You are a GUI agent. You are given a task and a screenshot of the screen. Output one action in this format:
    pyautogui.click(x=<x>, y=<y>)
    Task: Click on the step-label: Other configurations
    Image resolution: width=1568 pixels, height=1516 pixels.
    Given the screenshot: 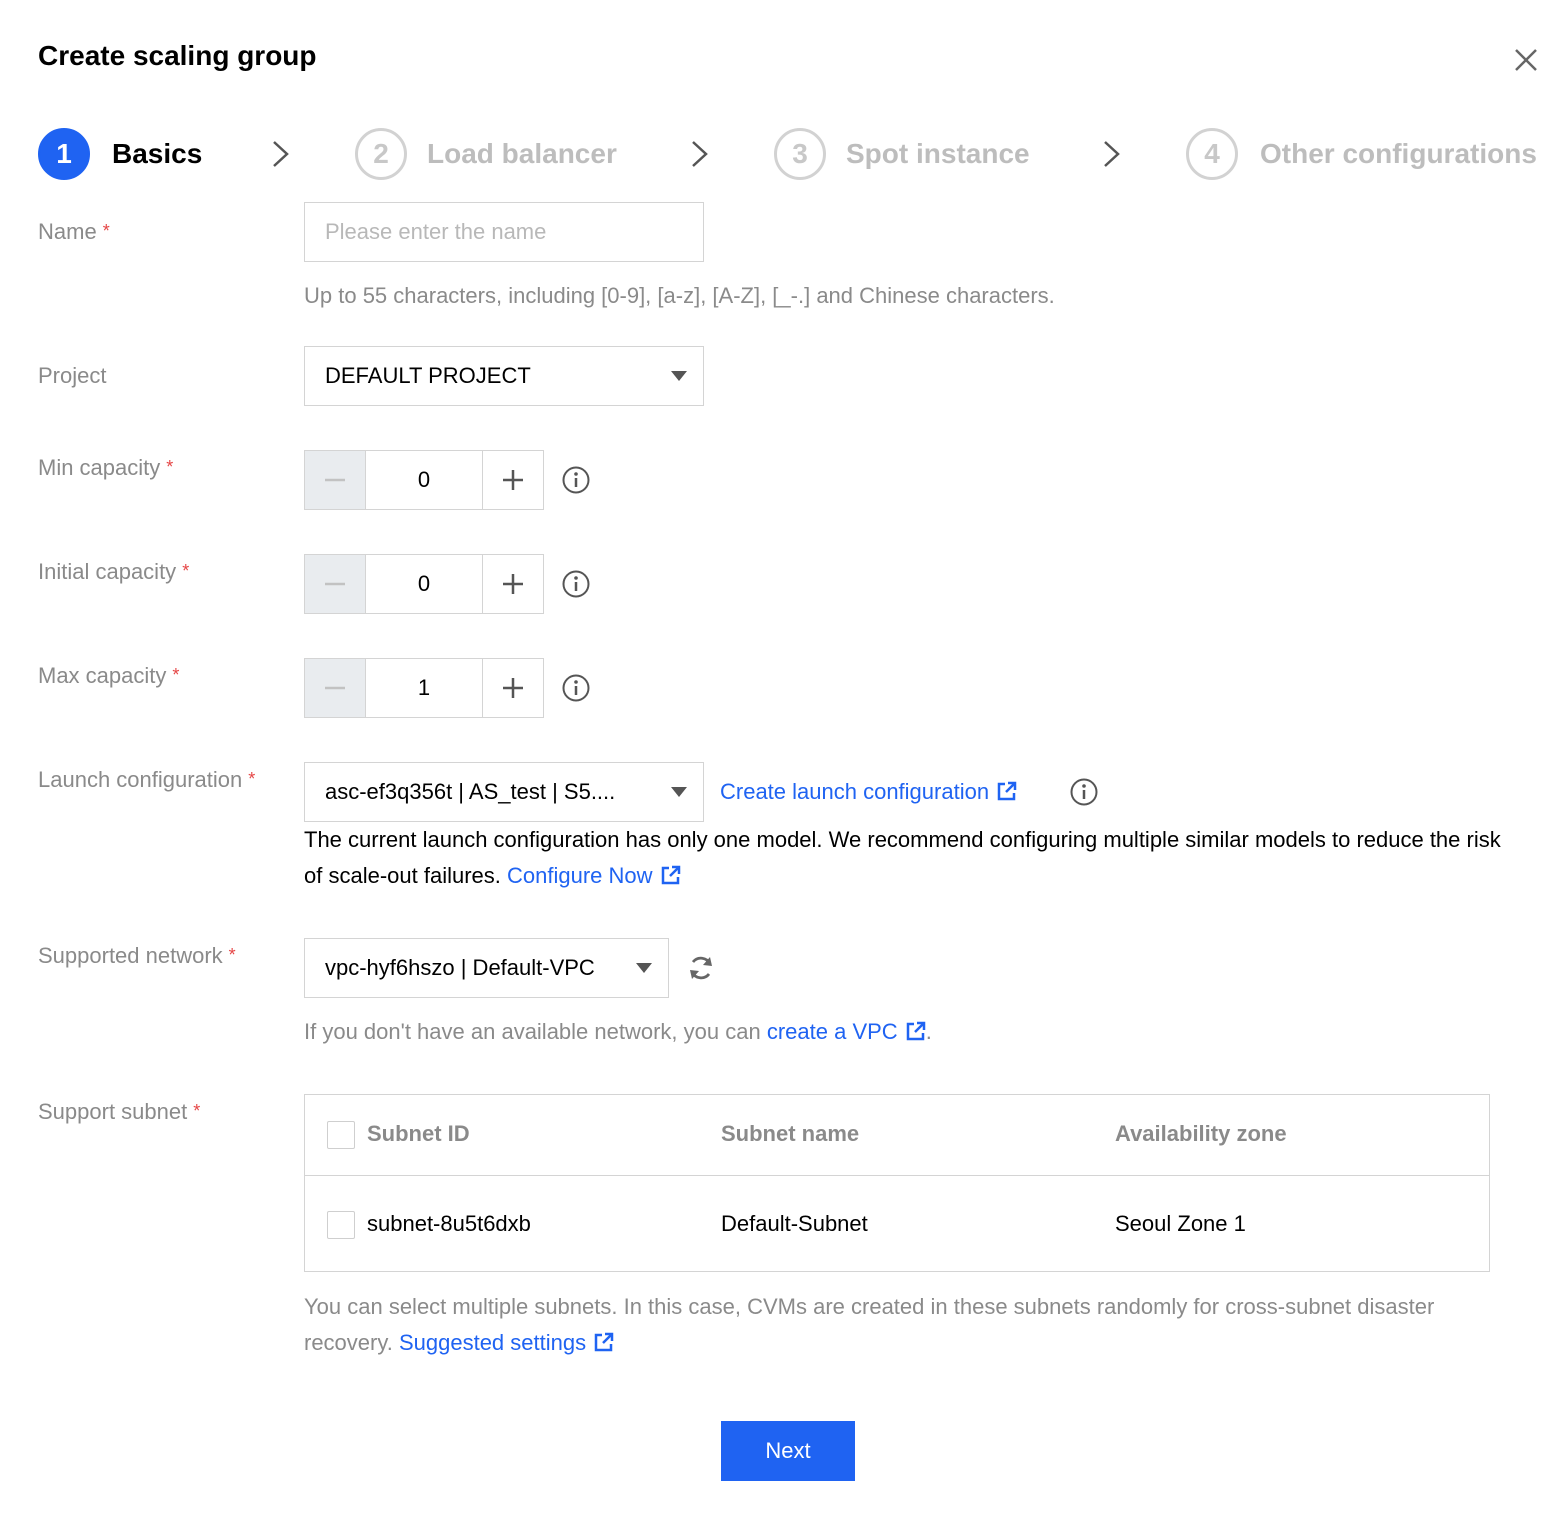 What is the action you would take?
    pyautogui.click(x=1398, y=153)
    